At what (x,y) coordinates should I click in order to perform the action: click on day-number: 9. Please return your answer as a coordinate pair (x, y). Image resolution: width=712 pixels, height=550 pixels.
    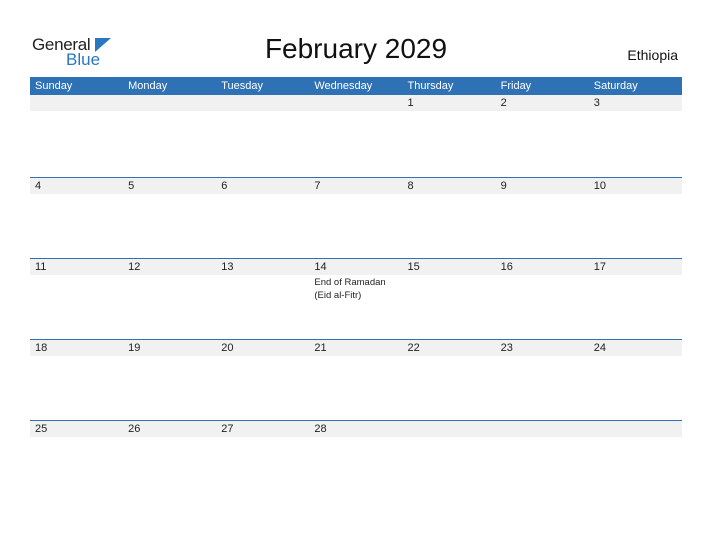
    Looking at the image, I should click on (503, 186).